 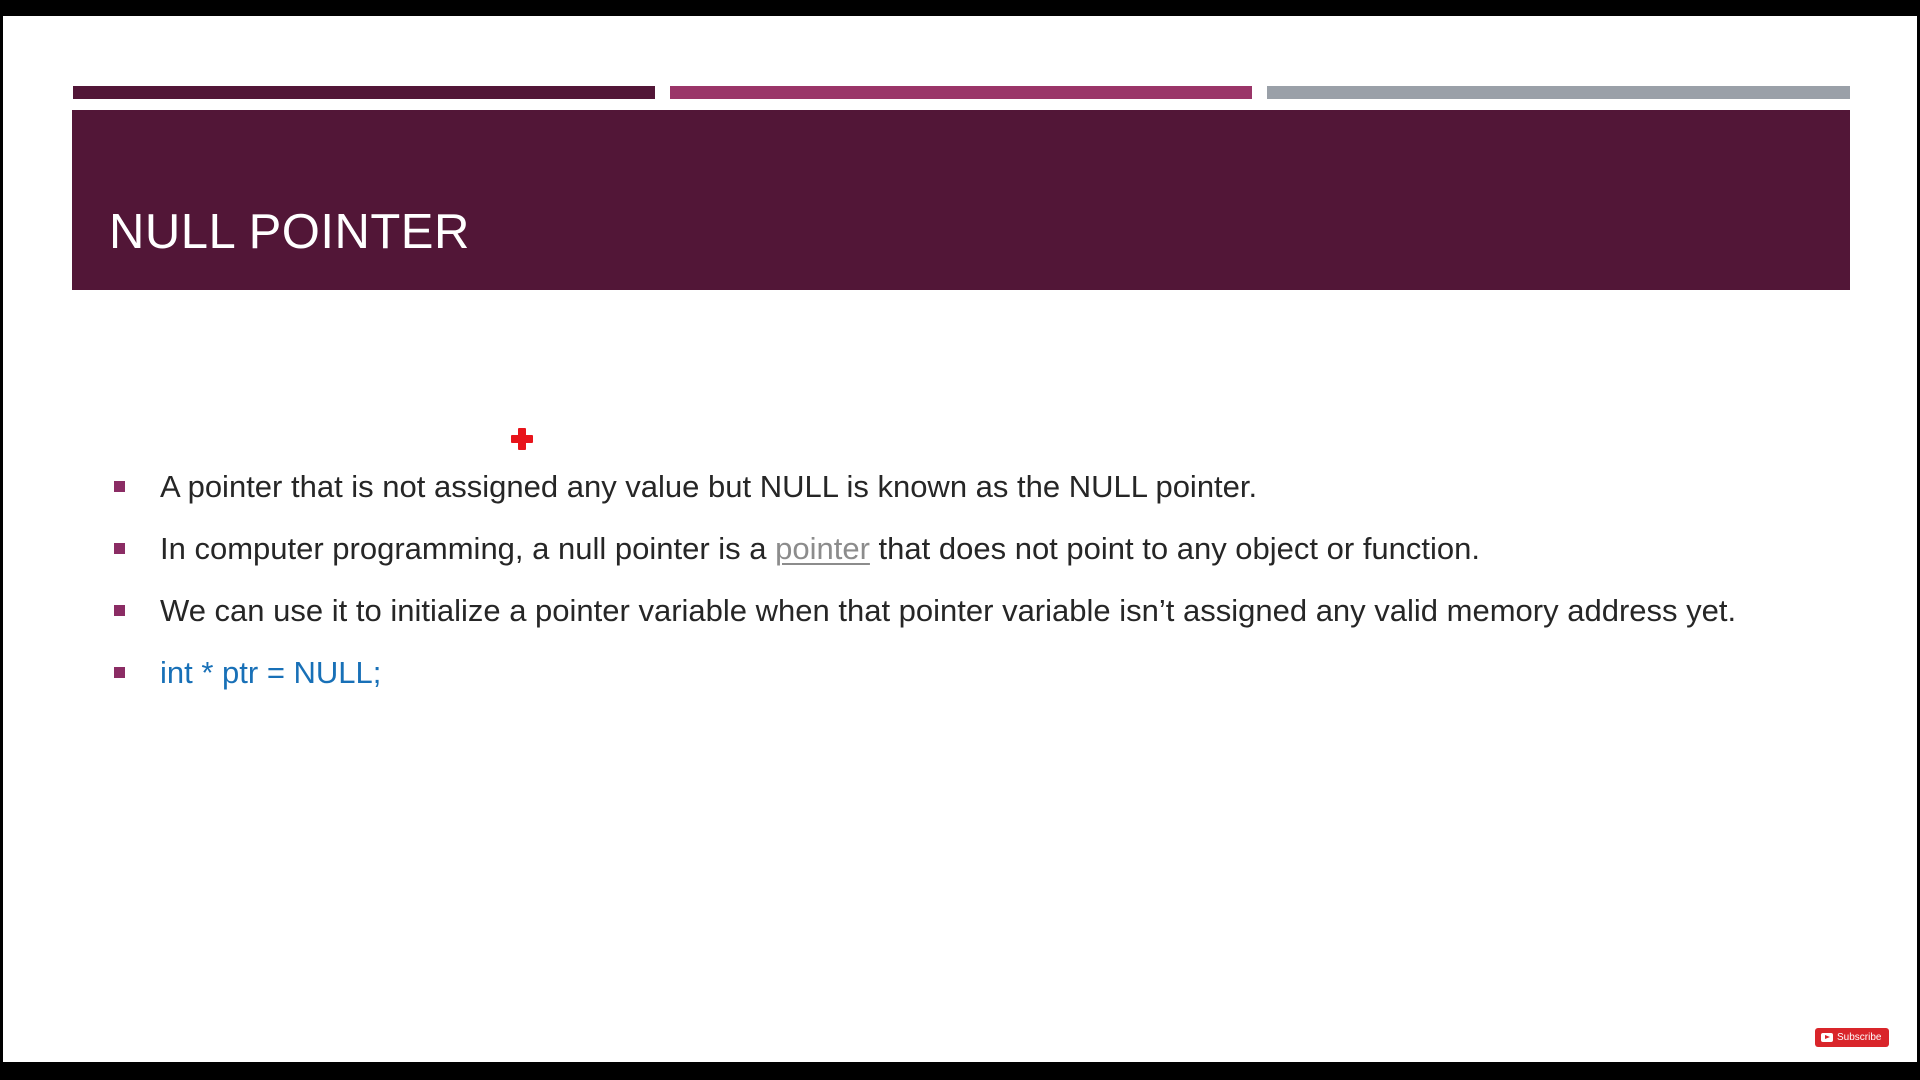 What do you see at coordinates (961, 672) in the screenshot?
I see `bullet-item: int * ptr = NULL;` at bounding box center [961, 672].